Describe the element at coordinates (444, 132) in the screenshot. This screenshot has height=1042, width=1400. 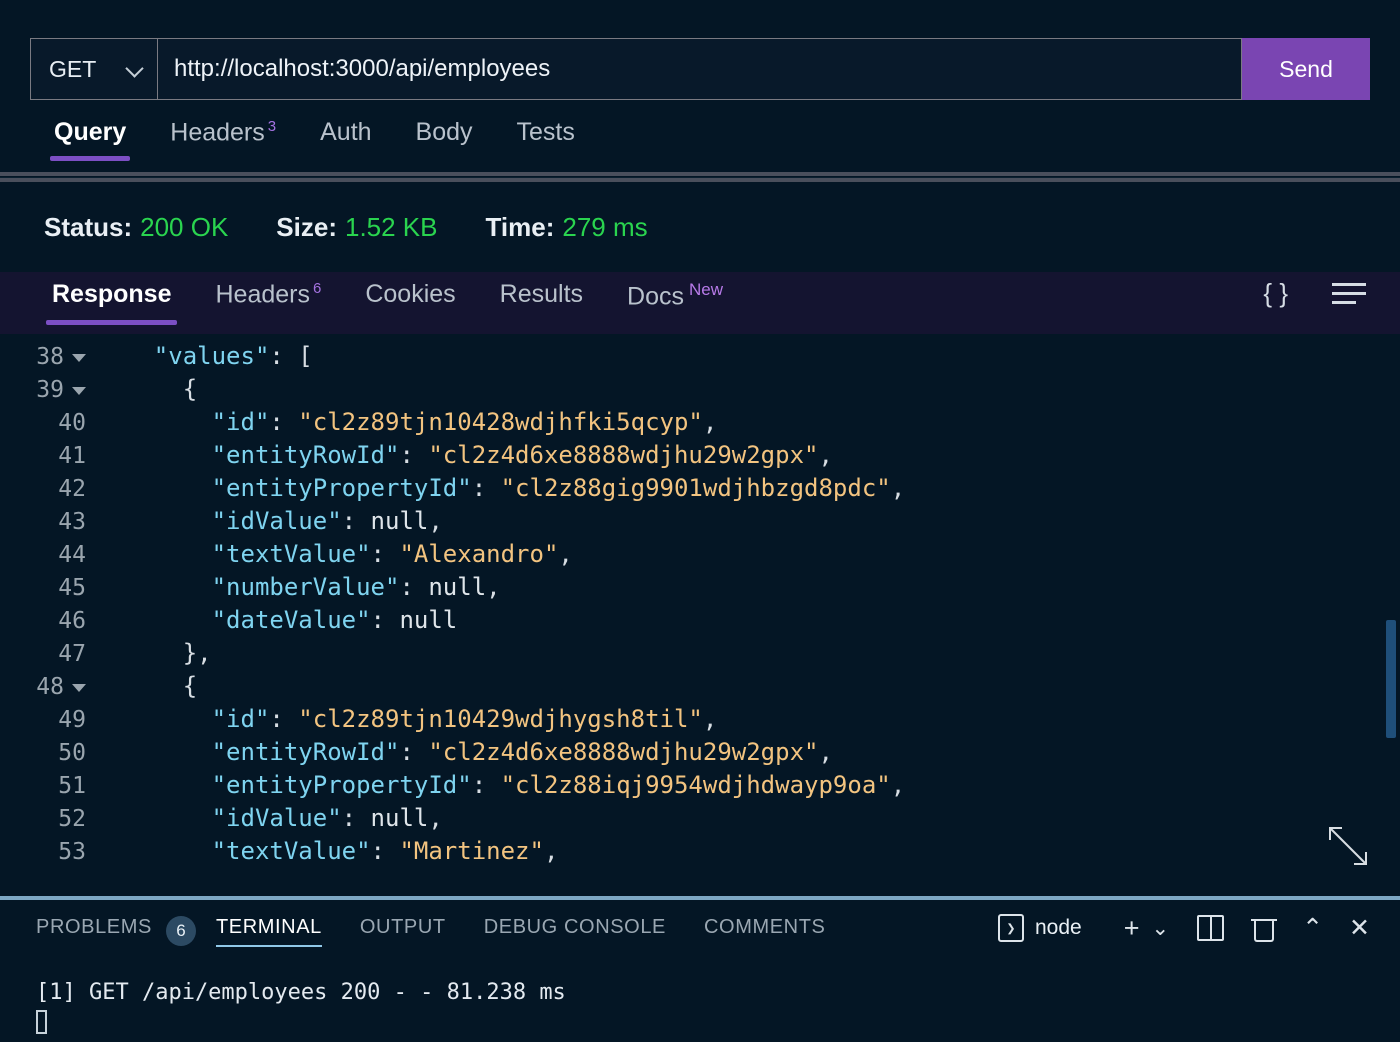
I see `request-tab-label: Body` at that location.